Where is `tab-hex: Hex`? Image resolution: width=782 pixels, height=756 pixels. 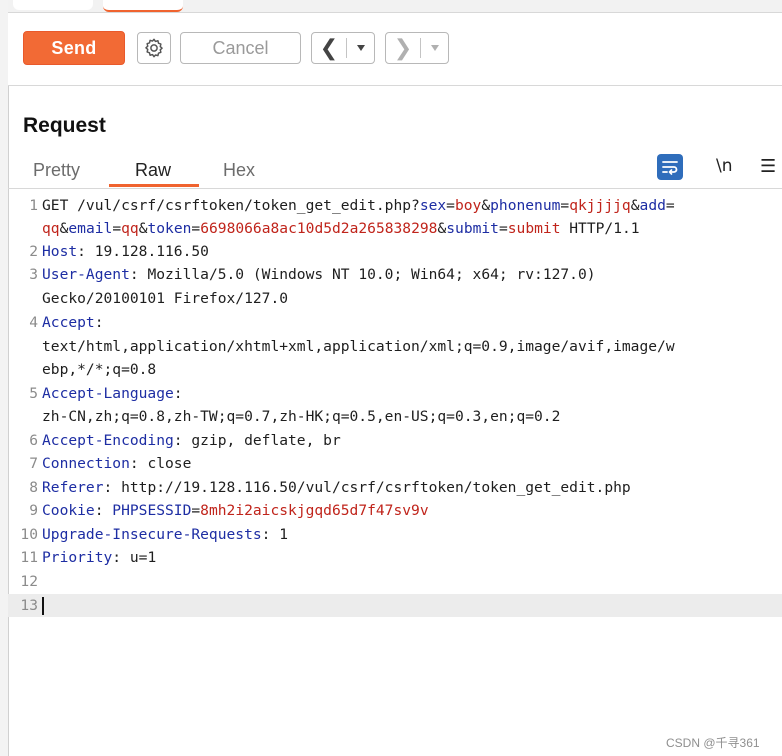
tab-hex: Hex is located at coordinates (239, 170).